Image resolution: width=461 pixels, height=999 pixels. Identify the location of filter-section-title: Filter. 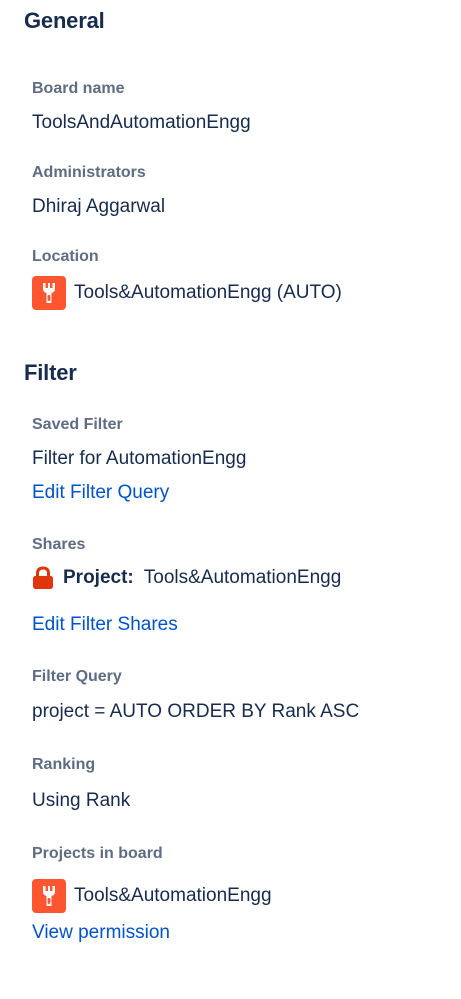
(50, 372).